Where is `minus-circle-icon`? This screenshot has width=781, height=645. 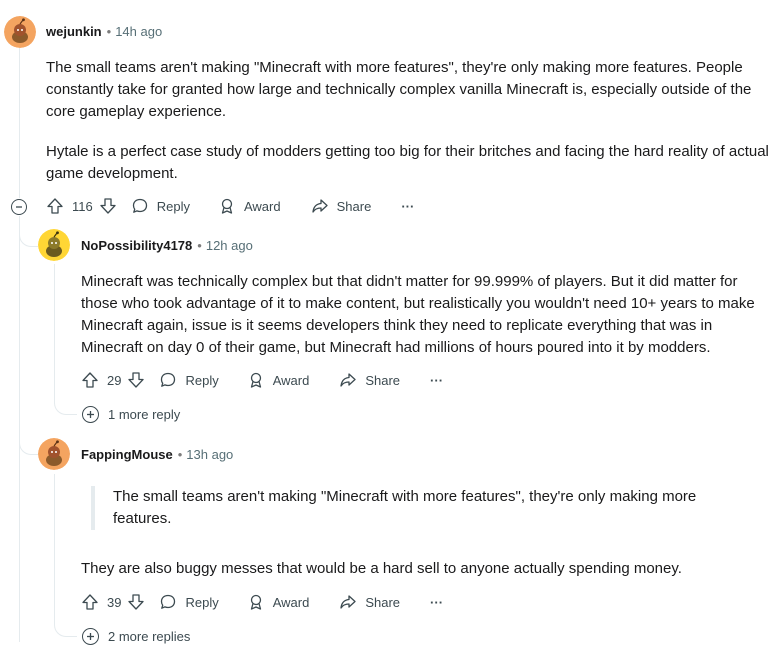 minus-circle-icon is located at coordinates (19, 207).